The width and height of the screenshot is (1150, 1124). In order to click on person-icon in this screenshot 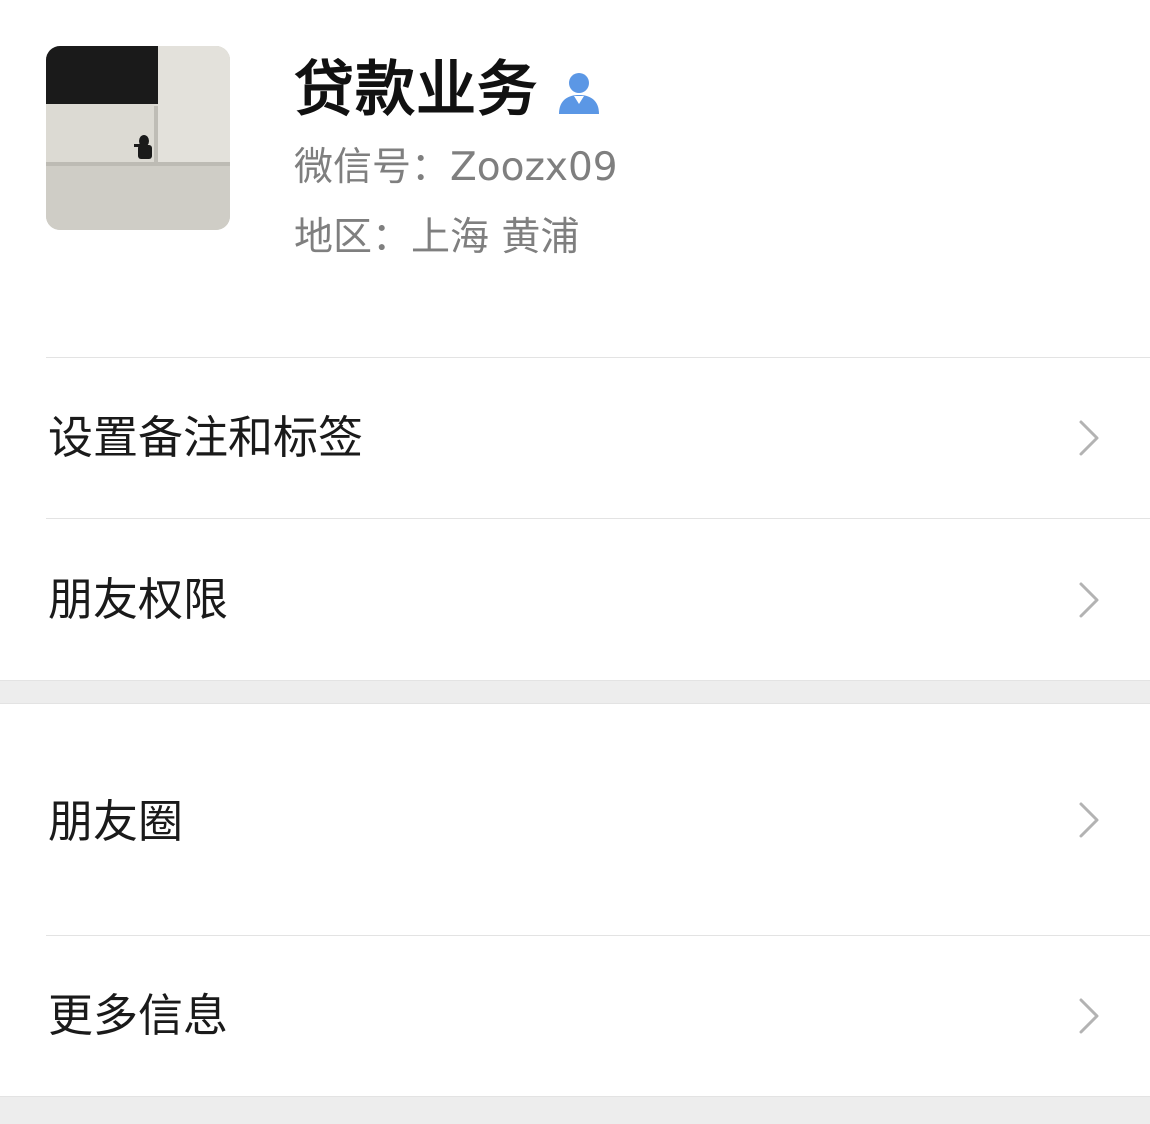, I will do `click(579, 93)`.